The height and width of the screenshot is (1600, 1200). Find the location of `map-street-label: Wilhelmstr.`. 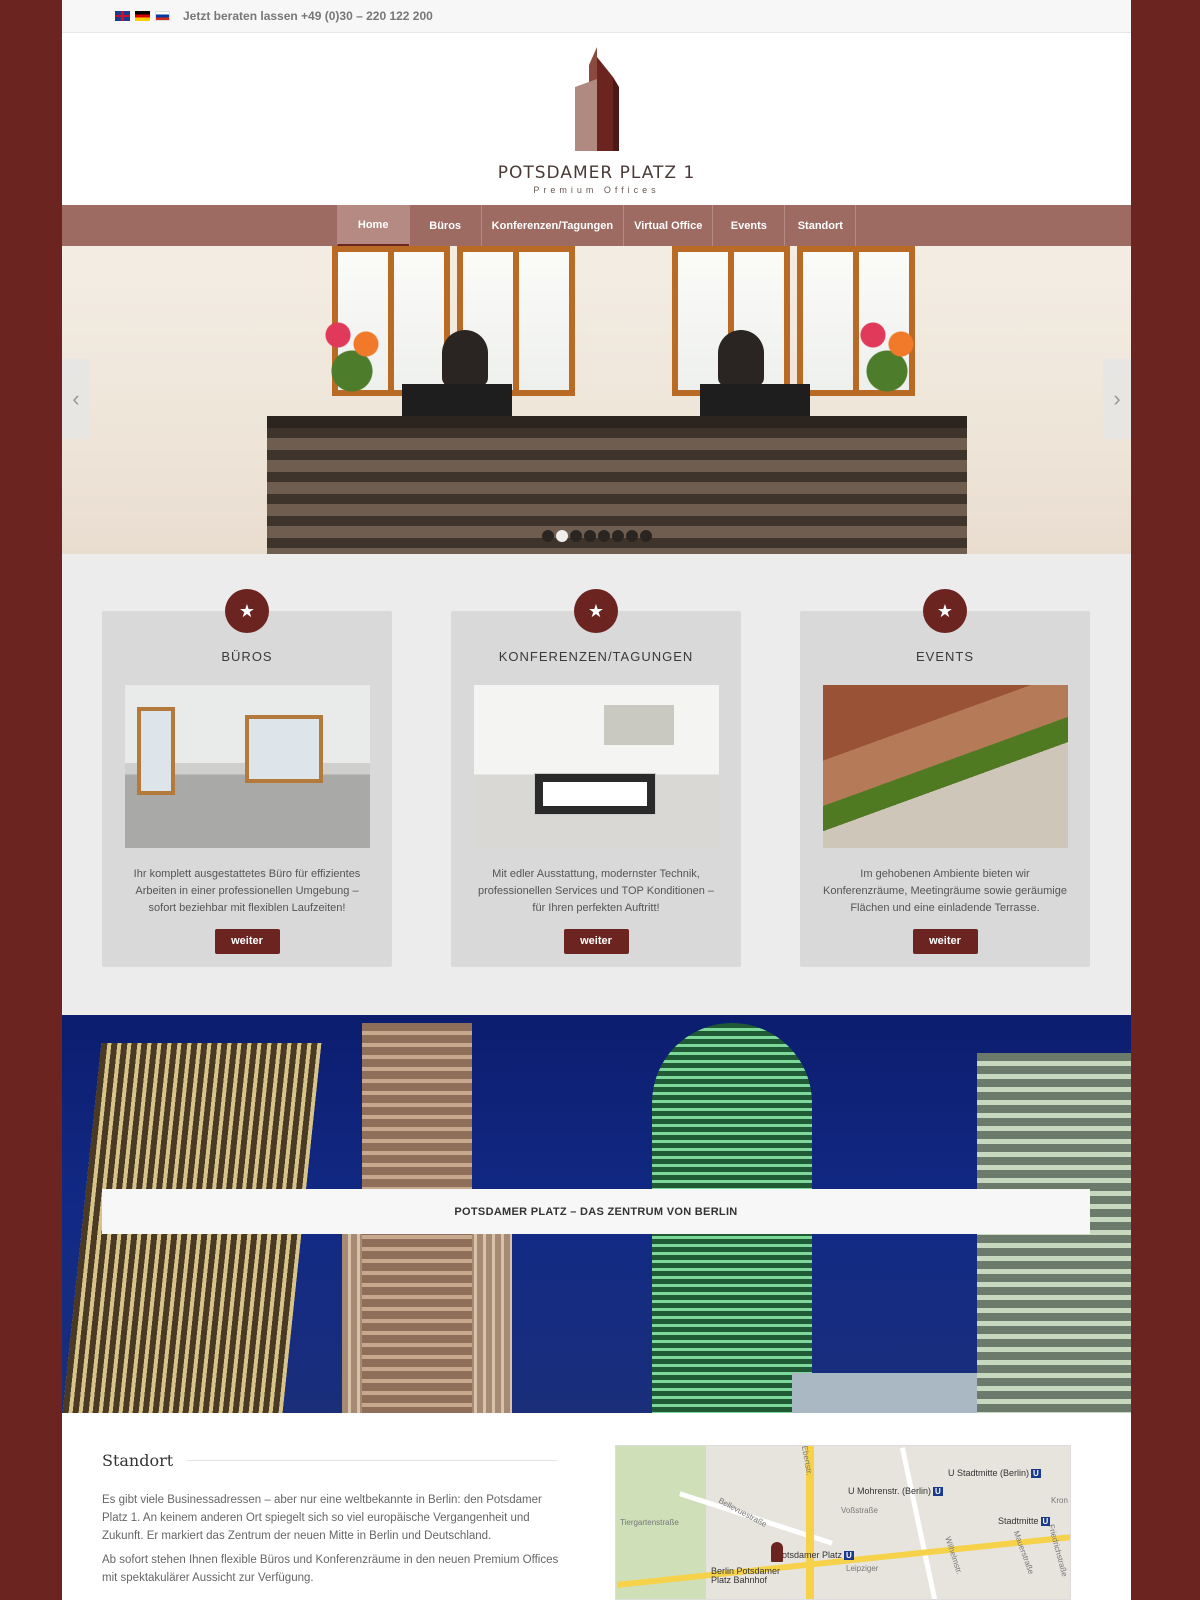

map-street-label: Wilhelmstr. is located at coordinates (953, 1555).